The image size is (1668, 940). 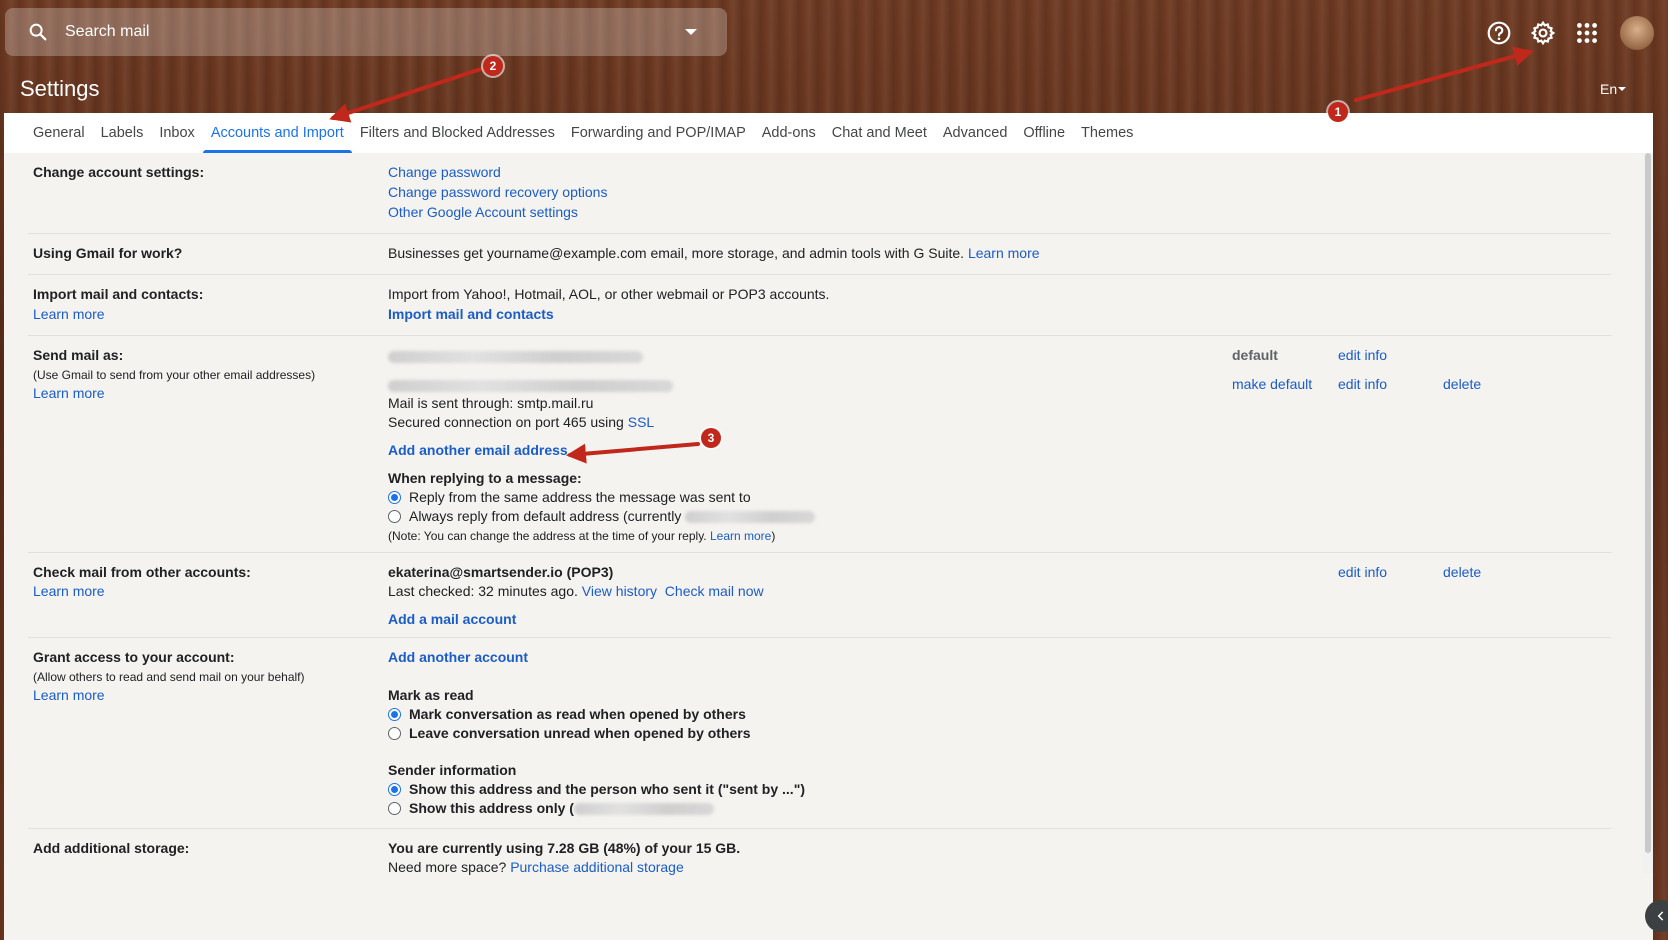 I want to click on annotation-marker-1: 1, so click(x=1338, y=112).